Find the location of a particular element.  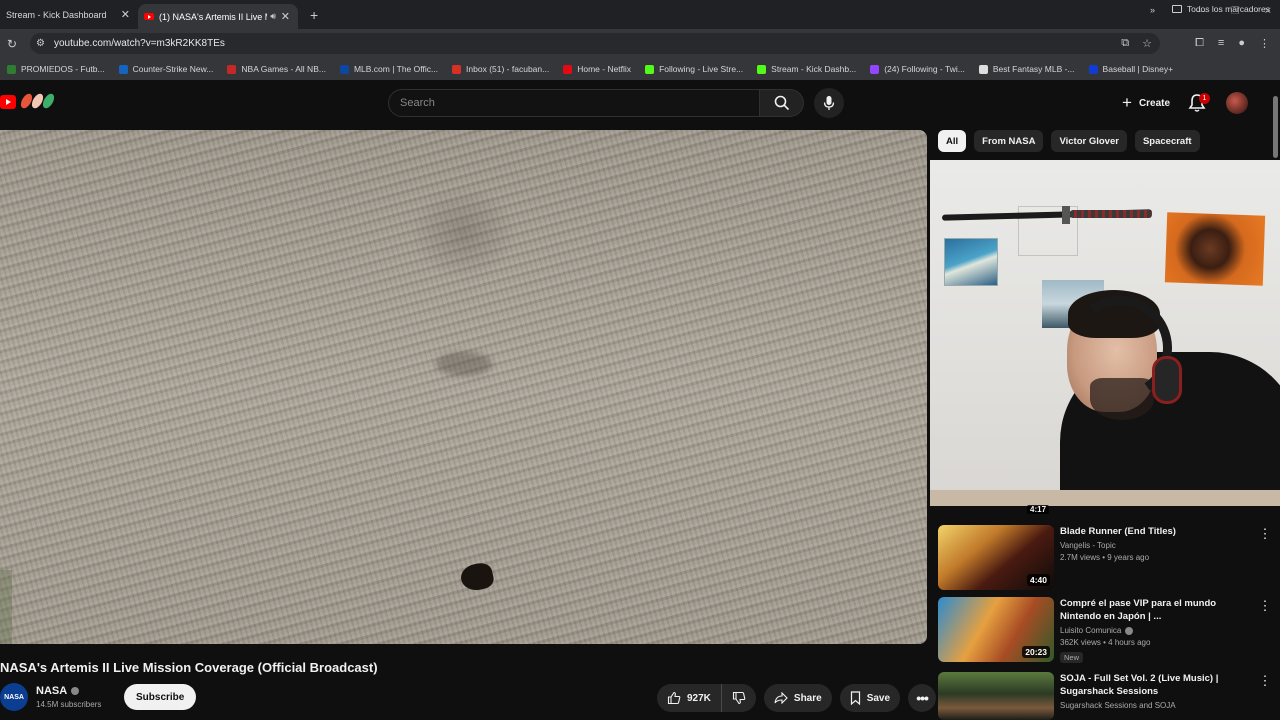

save-label: Save is located at coordinates (878, 698).